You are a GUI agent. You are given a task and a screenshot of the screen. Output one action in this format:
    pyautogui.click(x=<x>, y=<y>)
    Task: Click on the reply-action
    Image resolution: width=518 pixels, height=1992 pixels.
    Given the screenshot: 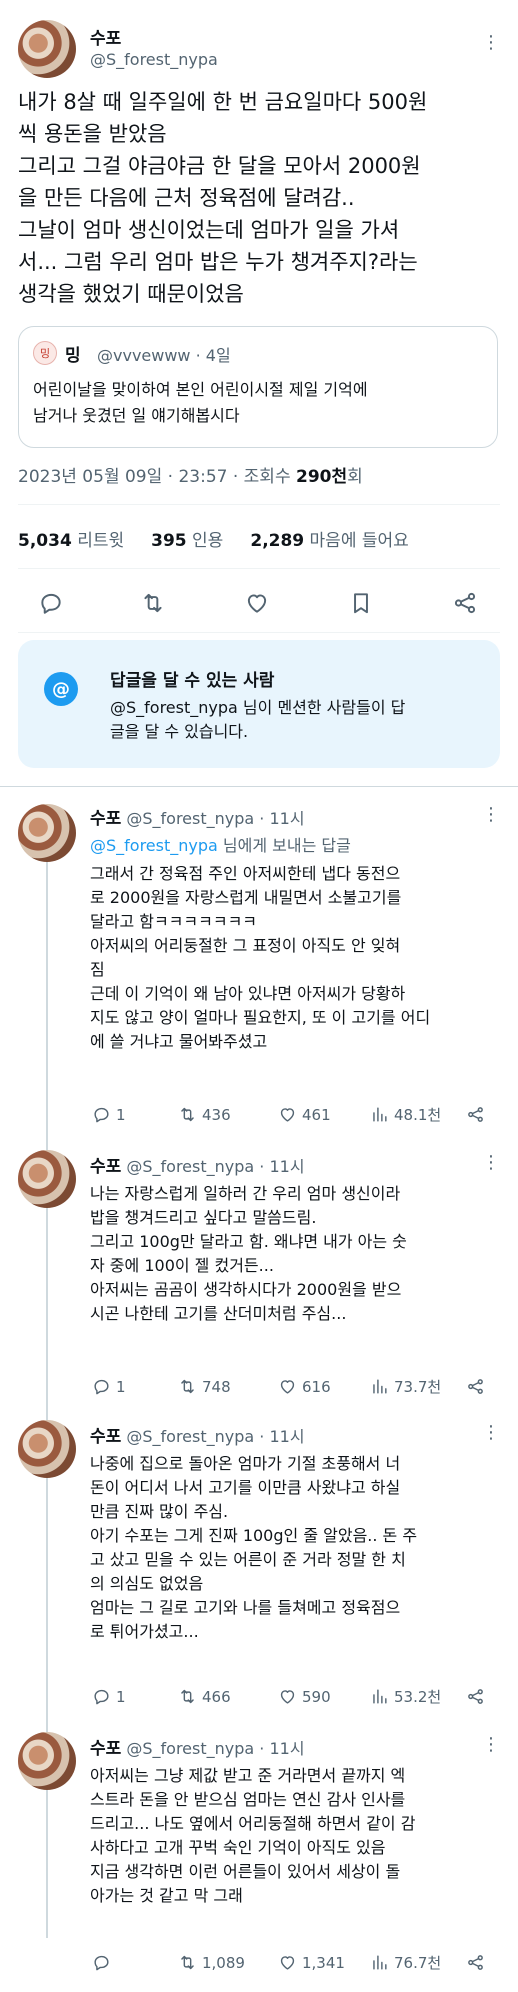 What is the action you would take?
    pyautogui.click(x=135, y=1962)
    